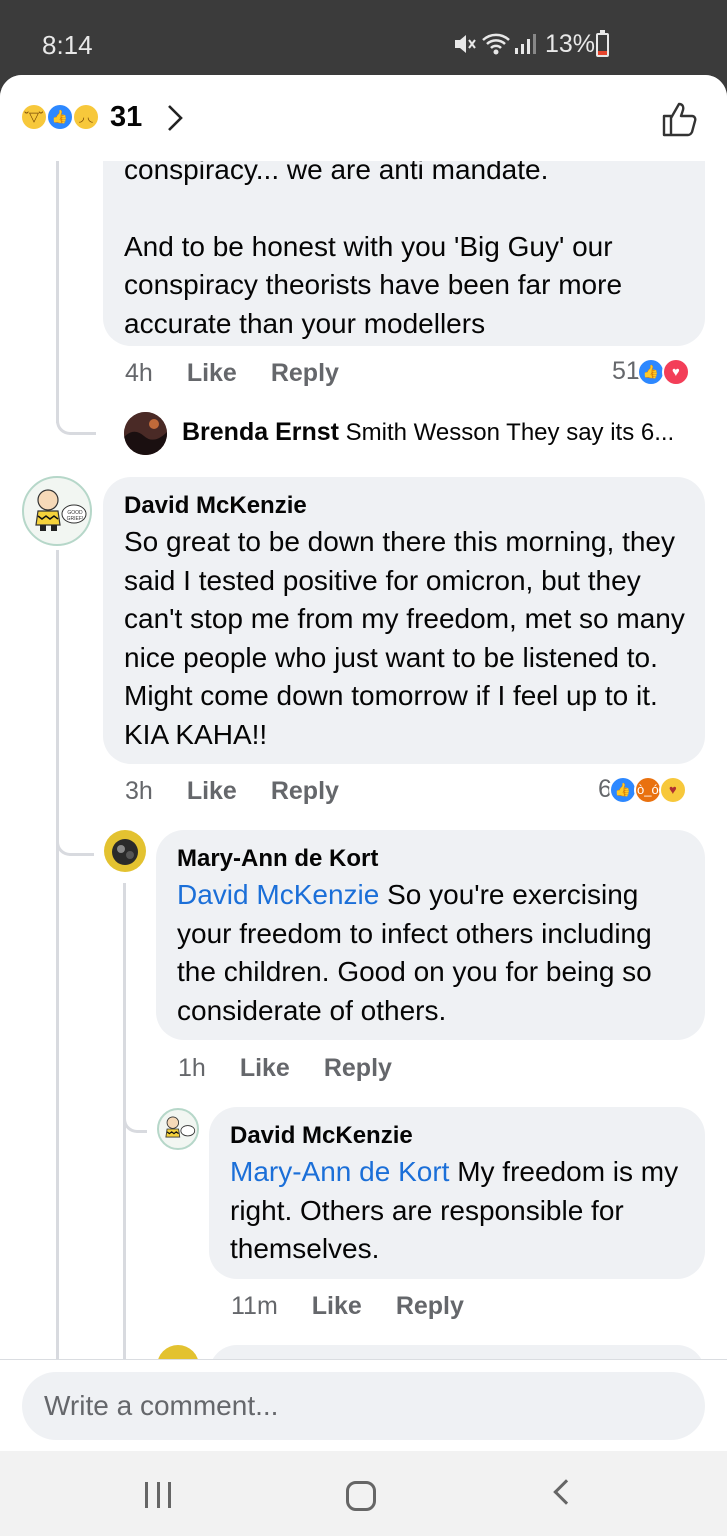 This screenshot has width=727, height=1536. Describe the element at coordinates (526, 46) in the screenshot. I see `signal-icon` at that location.